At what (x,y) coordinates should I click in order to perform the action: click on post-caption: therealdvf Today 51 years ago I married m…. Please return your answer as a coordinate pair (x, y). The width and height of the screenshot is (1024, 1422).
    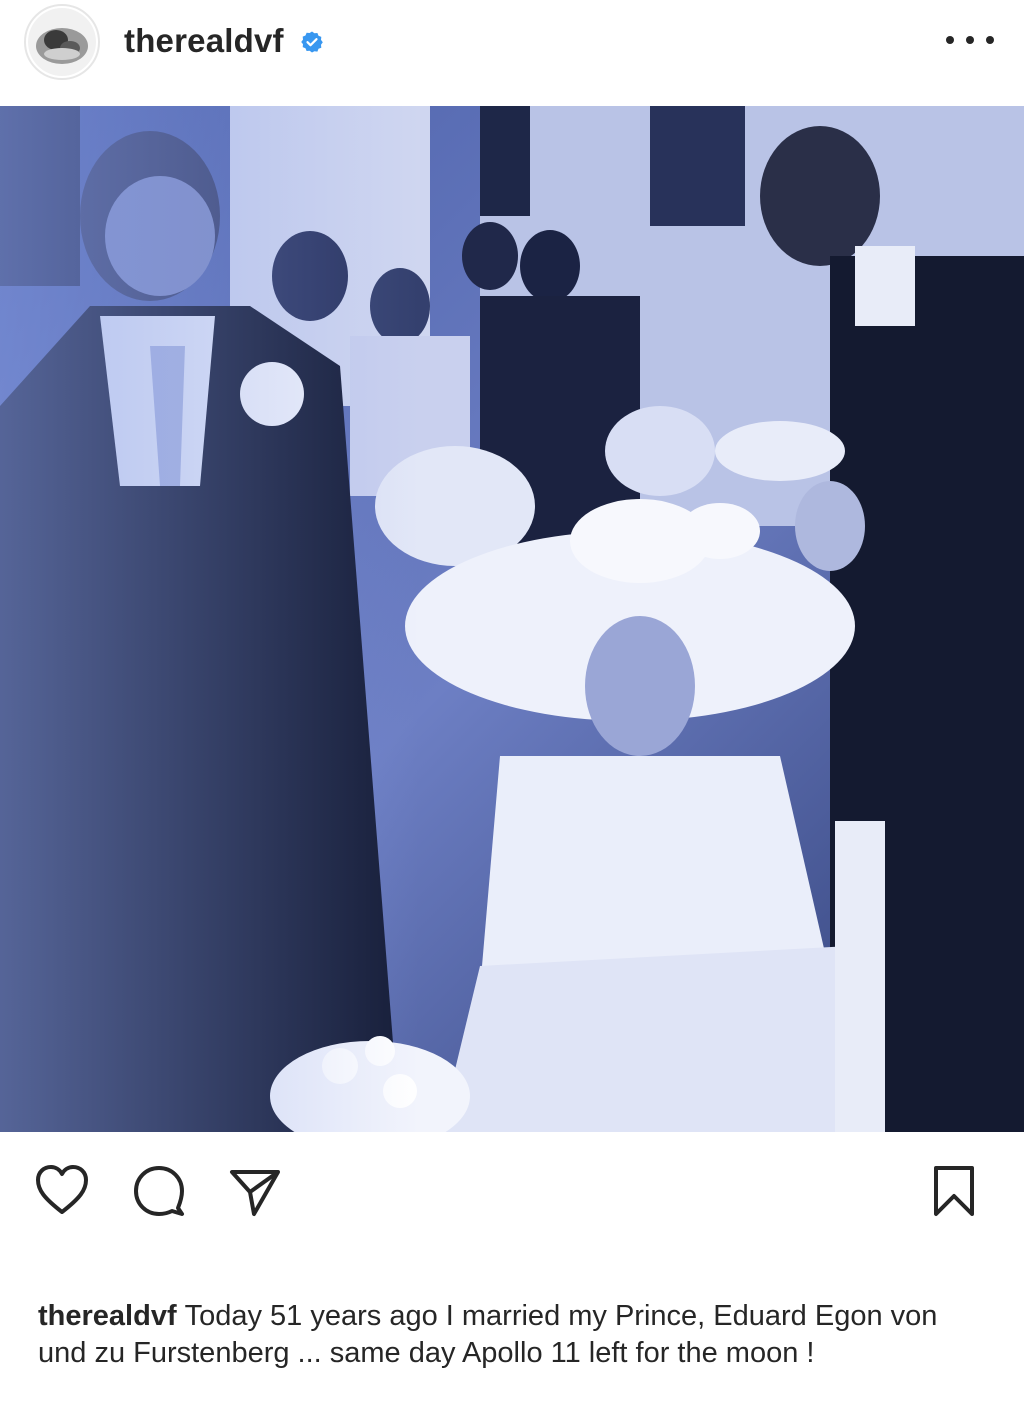
    Looking at the image, I should click on (513, 1335).